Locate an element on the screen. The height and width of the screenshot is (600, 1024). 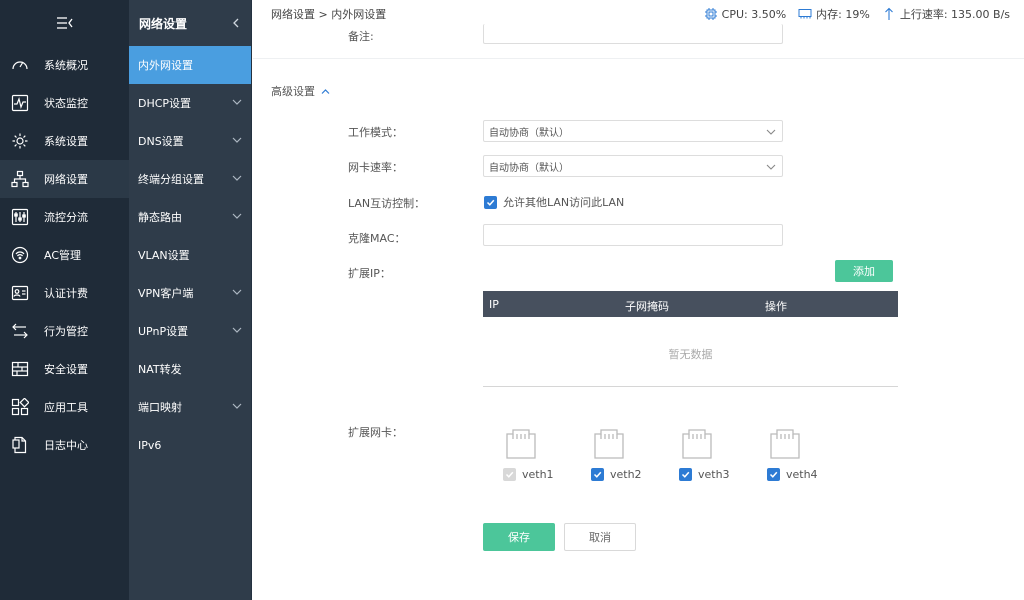
nic-veth3-label: veth3 is located at coordinates (714, 474).